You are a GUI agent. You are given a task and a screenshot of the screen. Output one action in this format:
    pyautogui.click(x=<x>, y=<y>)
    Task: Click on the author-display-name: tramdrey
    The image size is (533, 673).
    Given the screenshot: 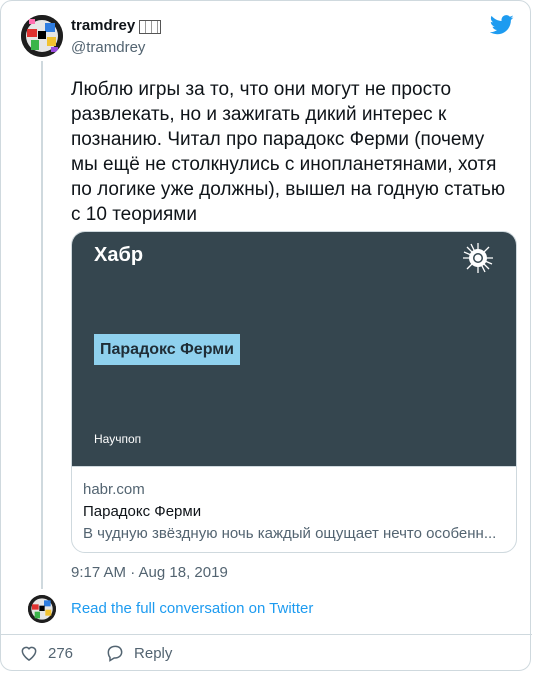 What is the action you would take?
    pyautogui.click(x=116, y=25)
    